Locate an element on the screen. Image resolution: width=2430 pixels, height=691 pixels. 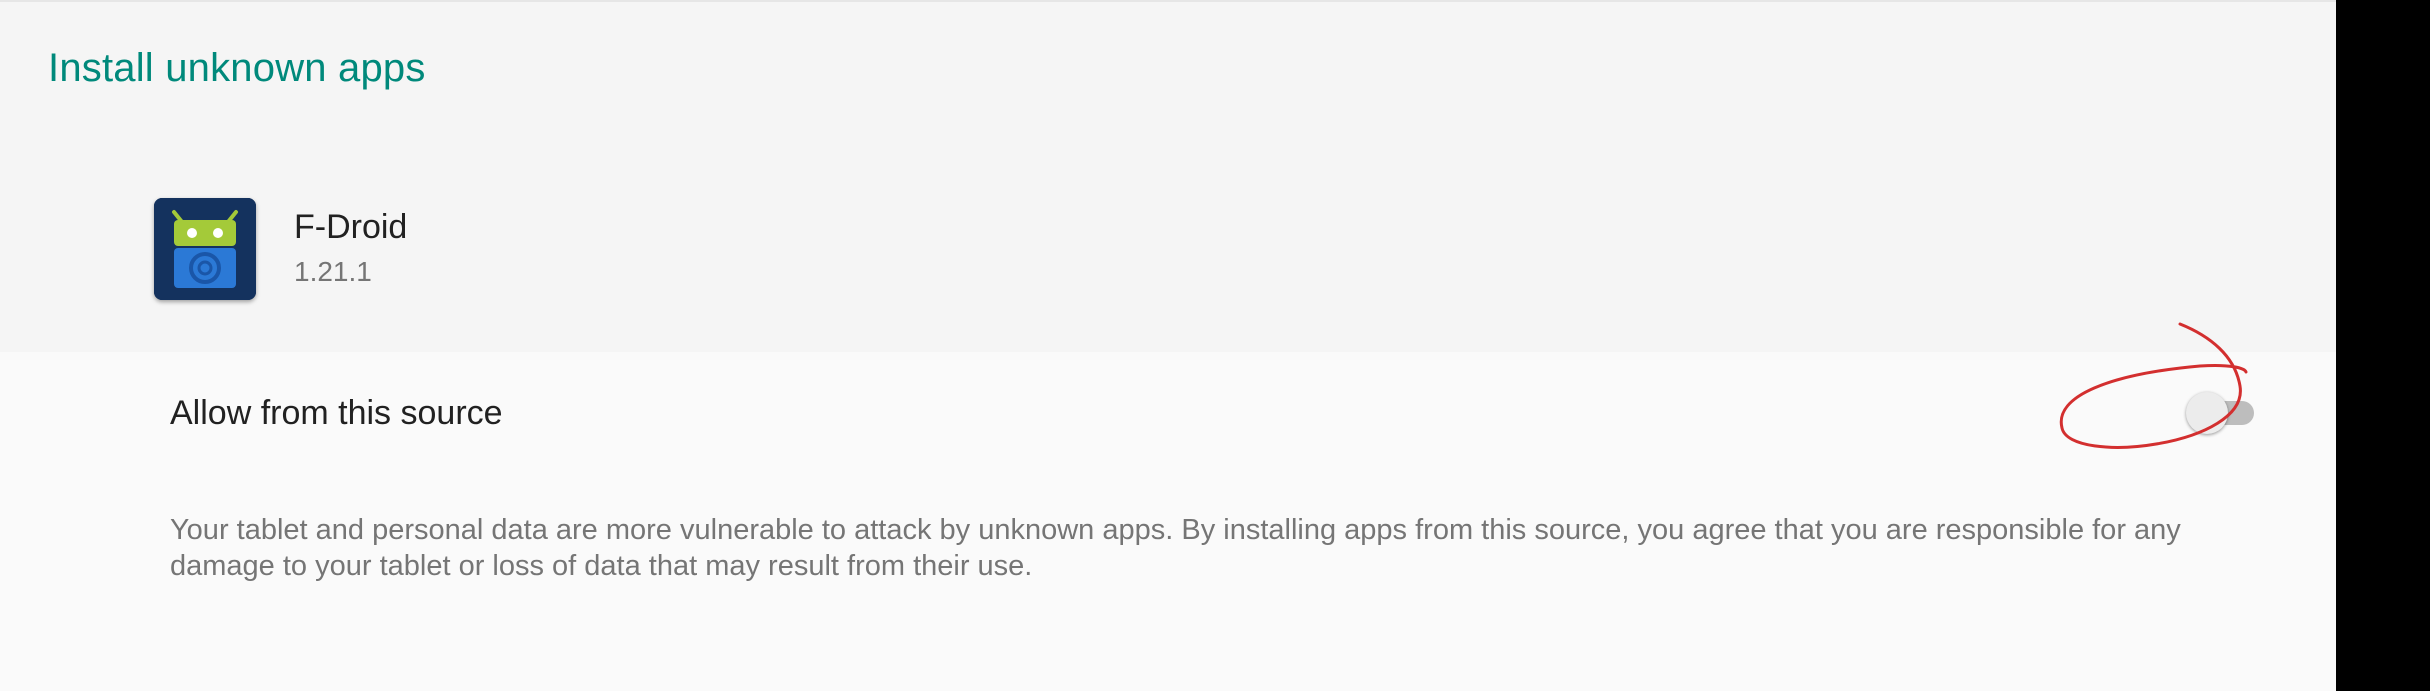
app-name: F-Droid is located at coordinates (351, 227).